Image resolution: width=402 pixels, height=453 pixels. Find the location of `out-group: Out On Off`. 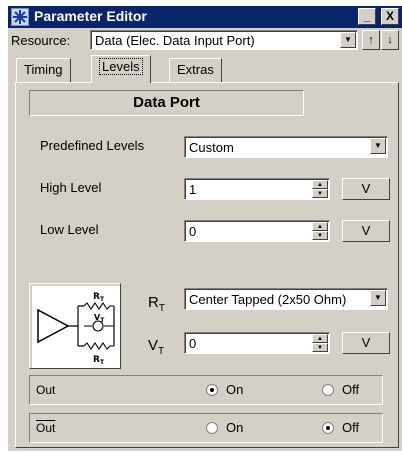

out-group: Out On Off is located at coordinates (206, 390).